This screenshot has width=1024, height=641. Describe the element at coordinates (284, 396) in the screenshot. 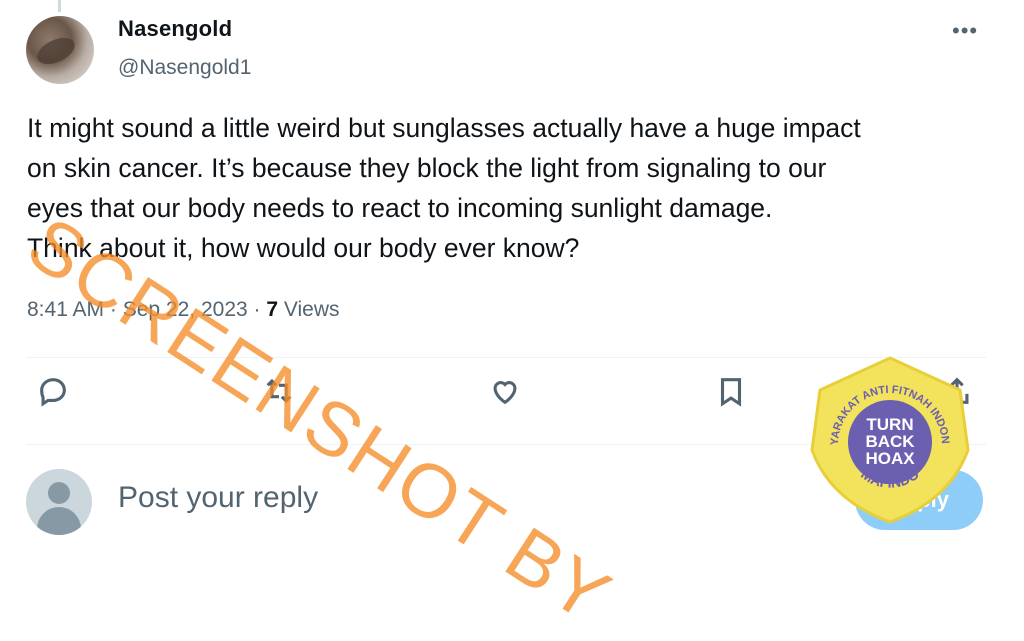

I see `retweet-icon` at that location.